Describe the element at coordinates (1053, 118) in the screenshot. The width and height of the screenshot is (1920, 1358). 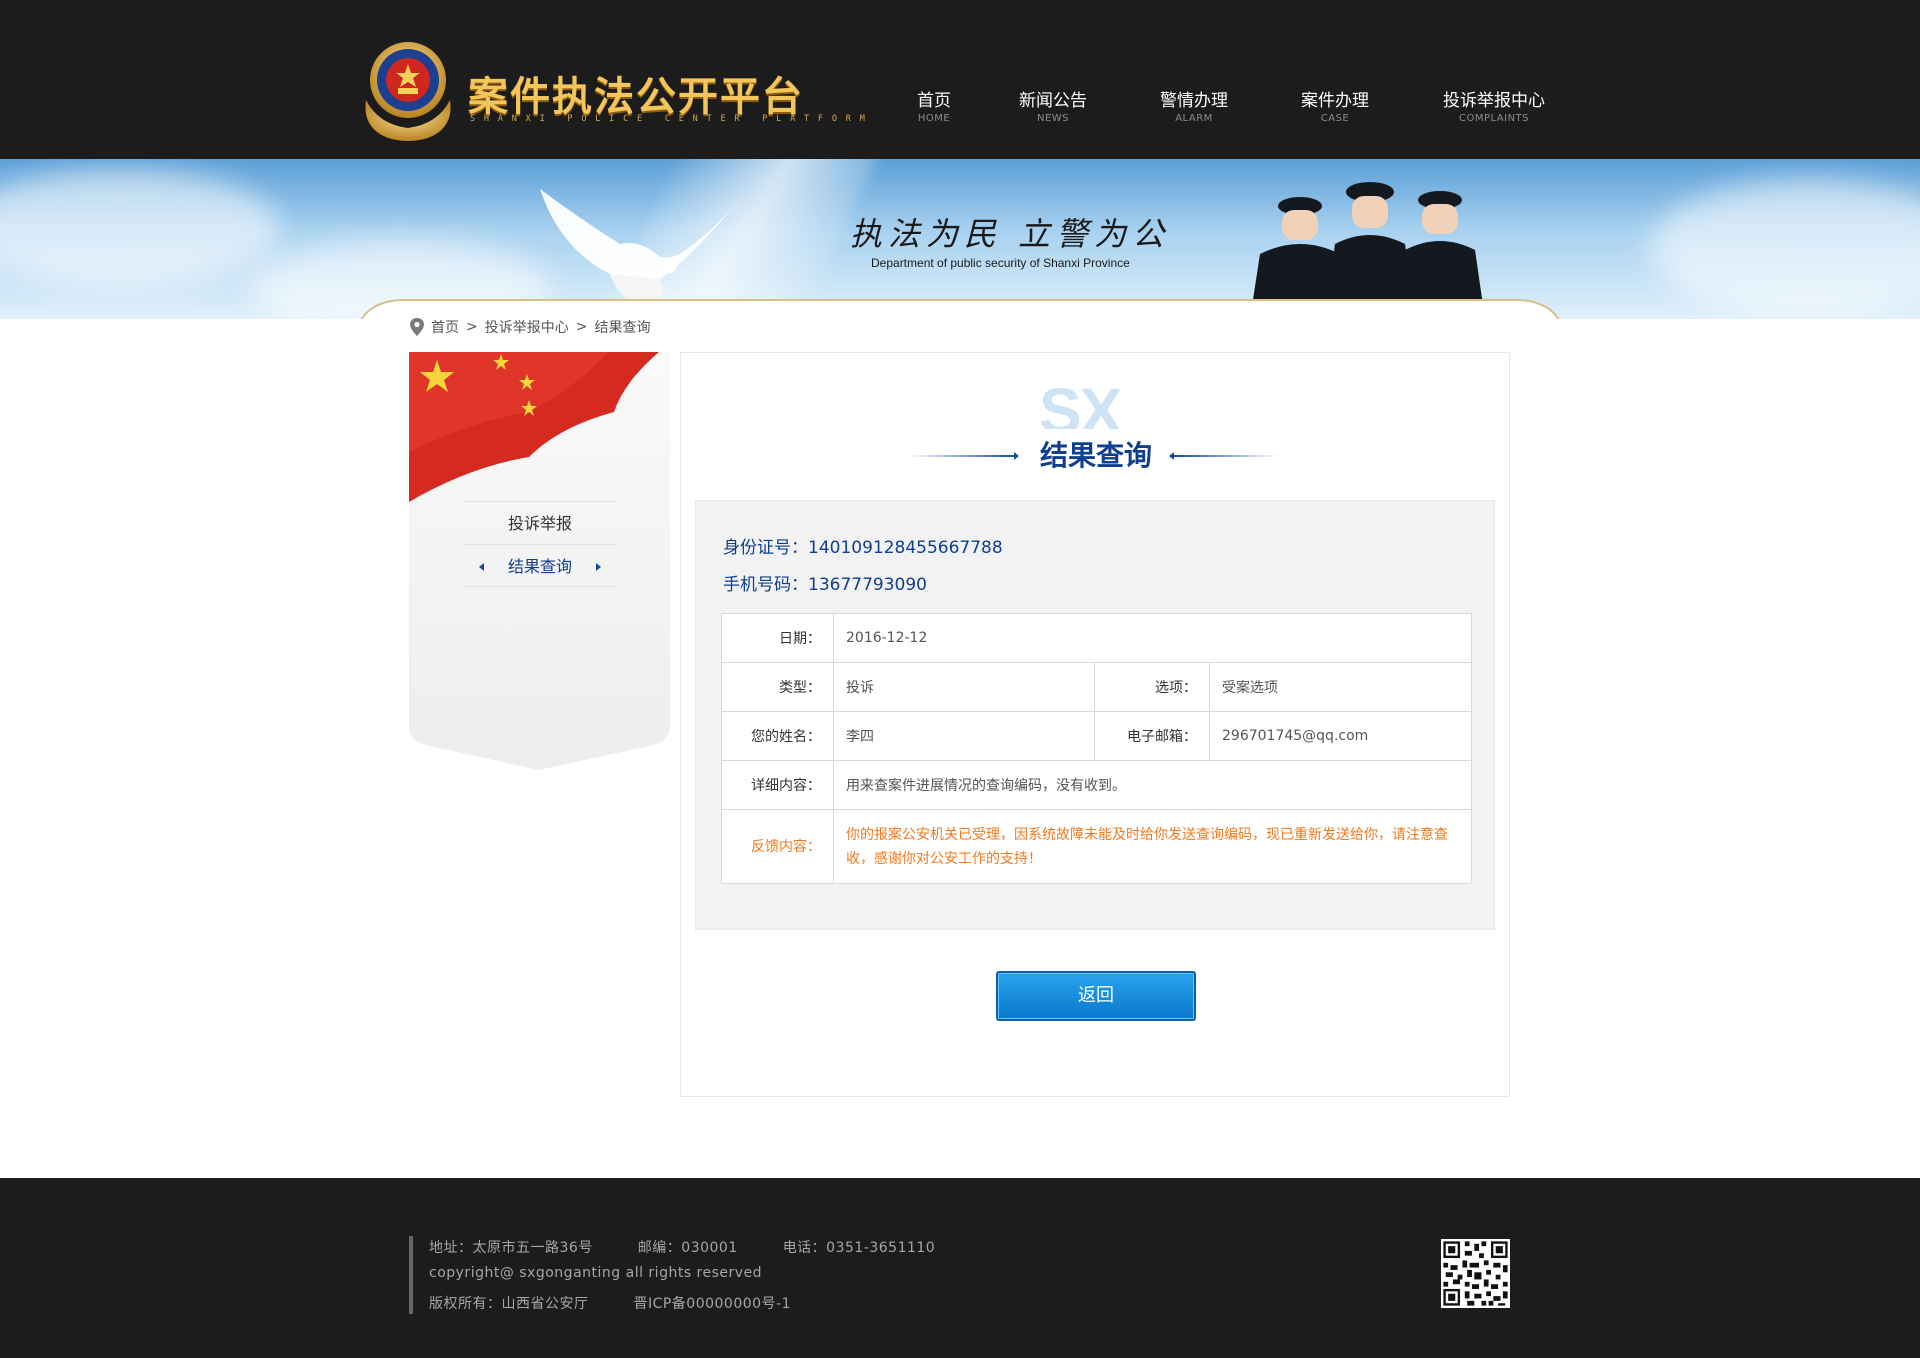
I see `nav-sub: NEWS` at that location.